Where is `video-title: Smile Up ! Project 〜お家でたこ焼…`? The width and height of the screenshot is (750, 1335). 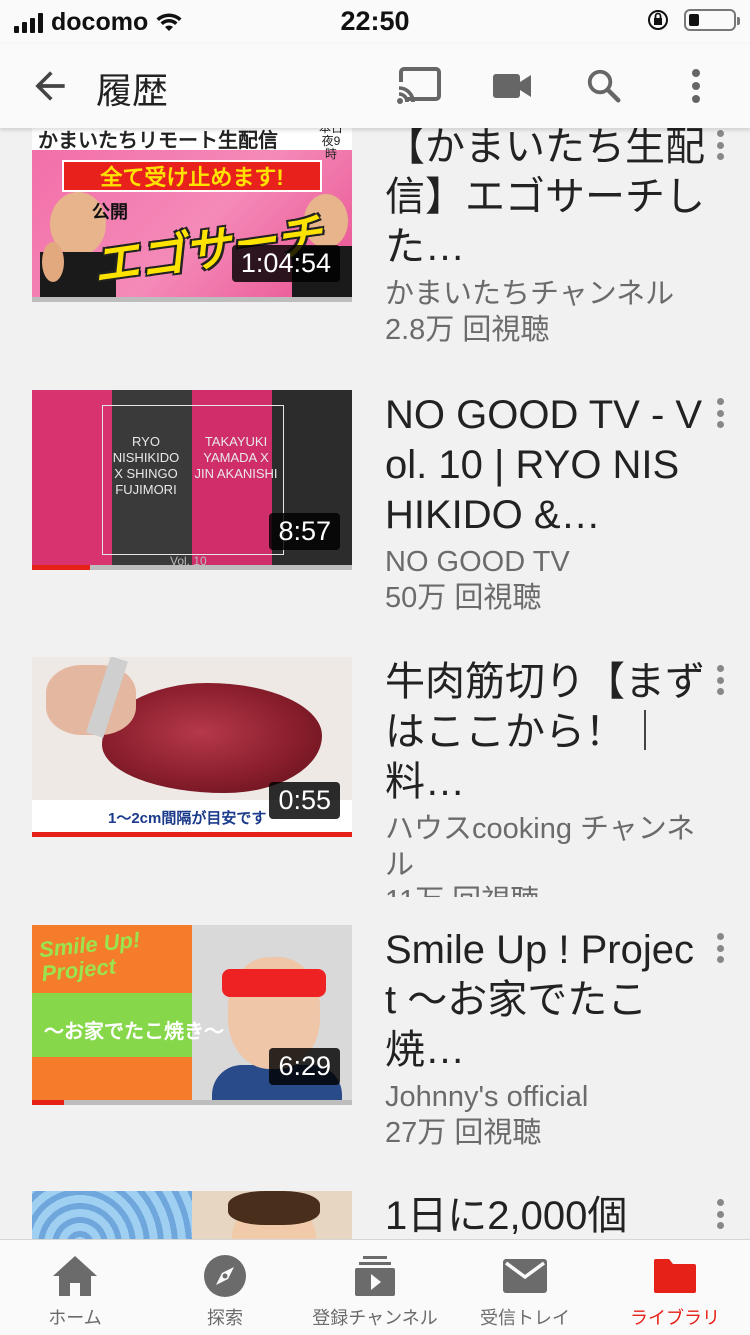 video-title: Smile Up ! Project 〜お家でたこ焼… is located at coordinates (545, 1000).